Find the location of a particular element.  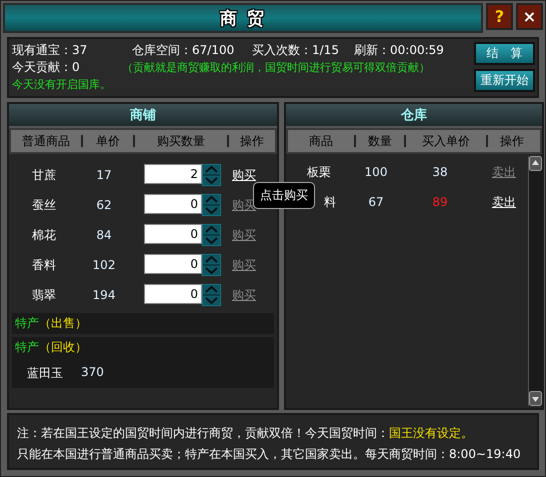

stat-text: 仓库空间：67/100 is located at coordinates (184, 50).